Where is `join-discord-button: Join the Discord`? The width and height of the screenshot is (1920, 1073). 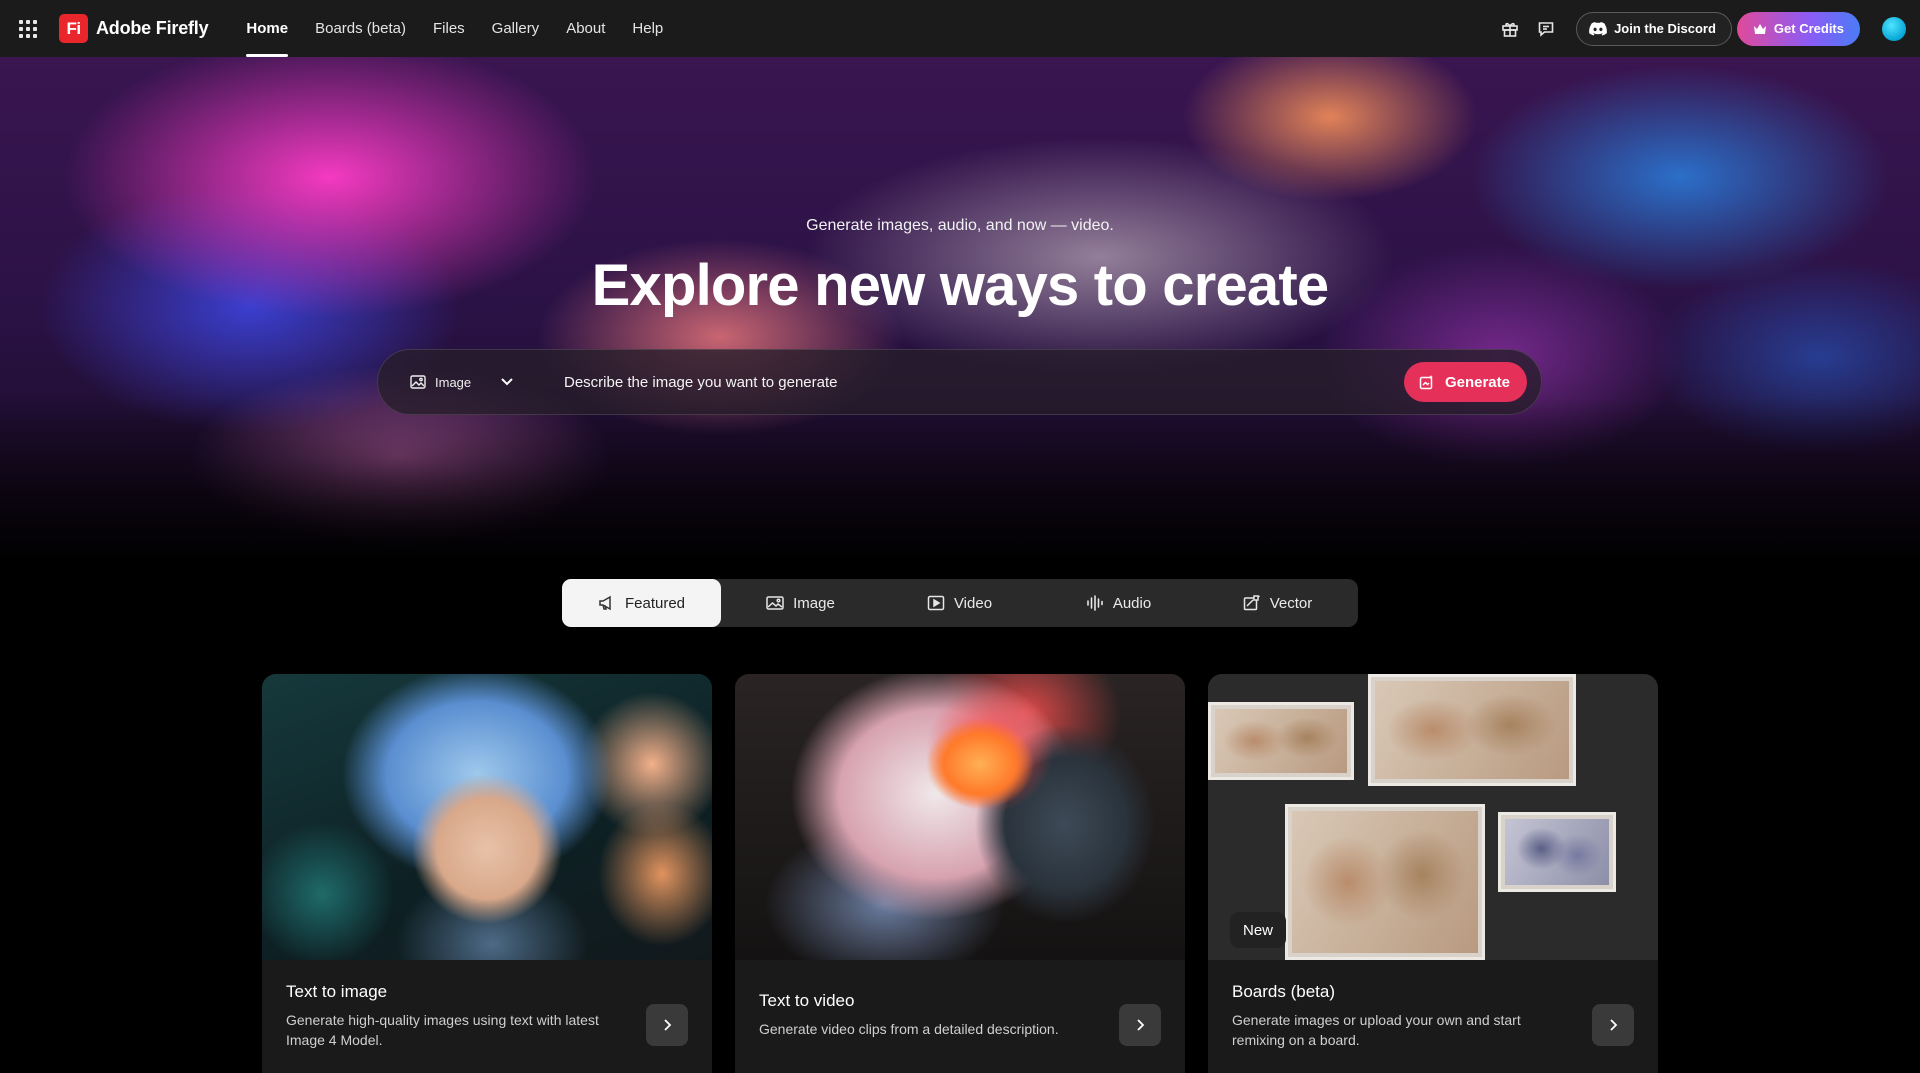 join-discord-button: Join the Discord is located at coordinates (1654, 28).